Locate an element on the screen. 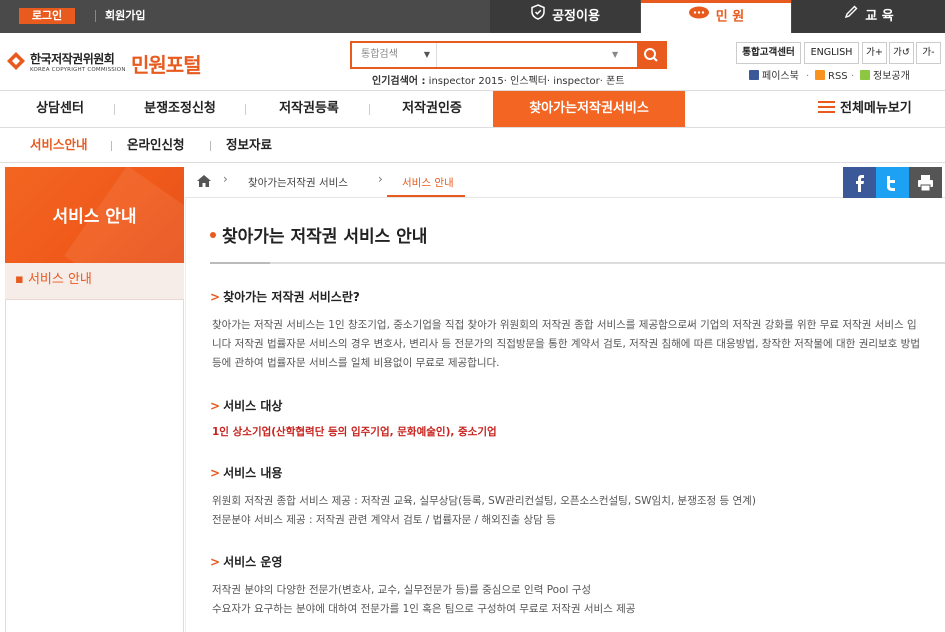 This screenshot has height=632, width=945. section-heading: > 서비스 내용 is located at coordinates (246, 472).